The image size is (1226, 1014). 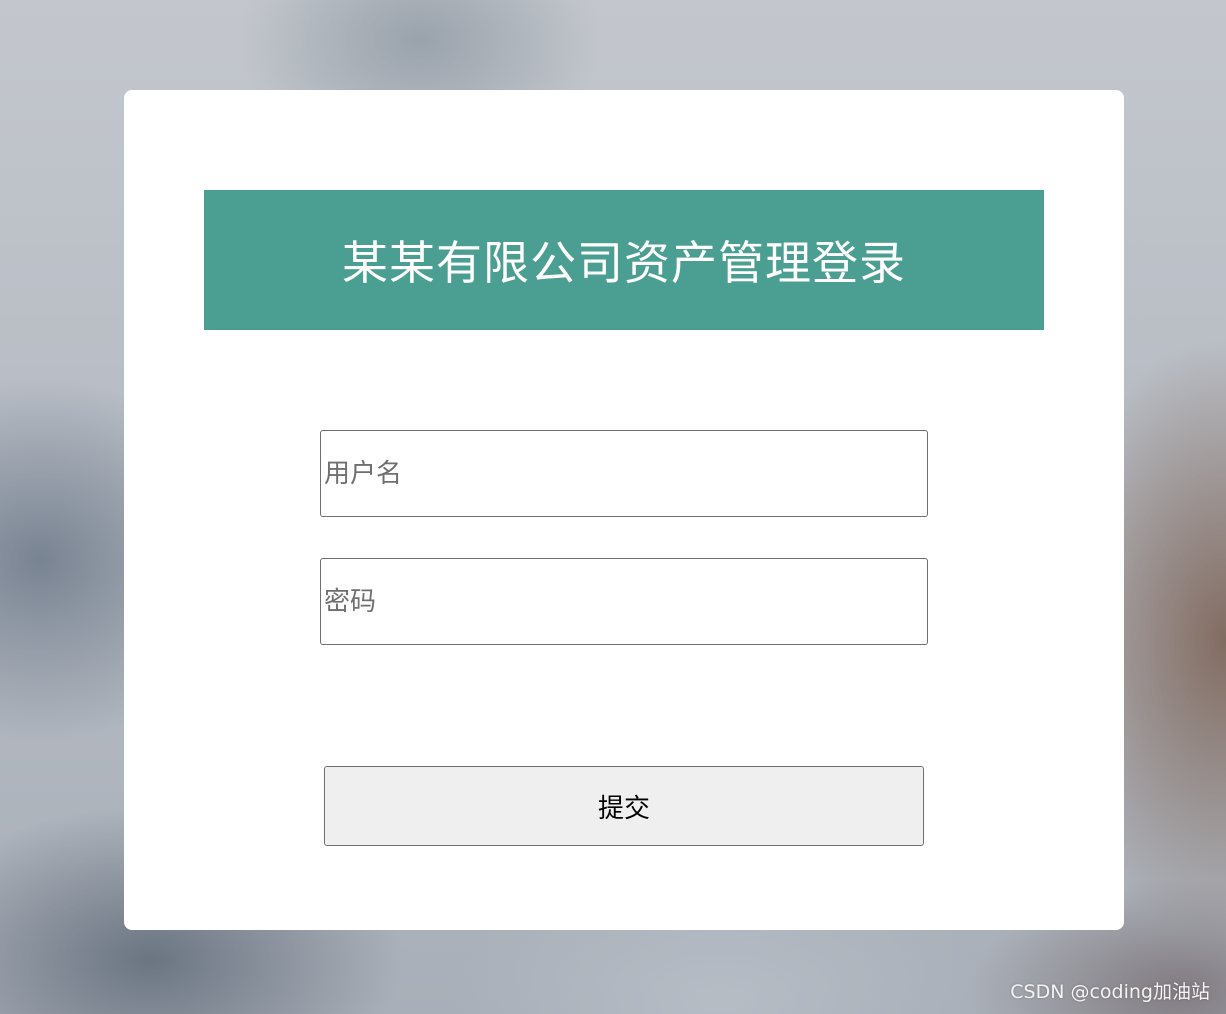 What do you see at coordinates (624, 473) in the screenshot?
I see `username-input` at bounding box center [624, 473].